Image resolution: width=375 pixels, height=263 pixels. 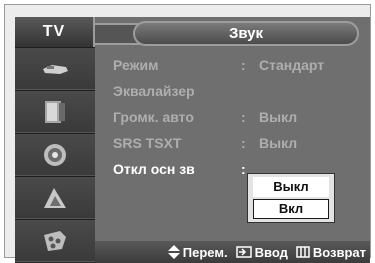 What do you see at coordinates (291, 187) in the screenshot?
I see `dropdown-option-off: Выкл` at bounding box center [291, 187].